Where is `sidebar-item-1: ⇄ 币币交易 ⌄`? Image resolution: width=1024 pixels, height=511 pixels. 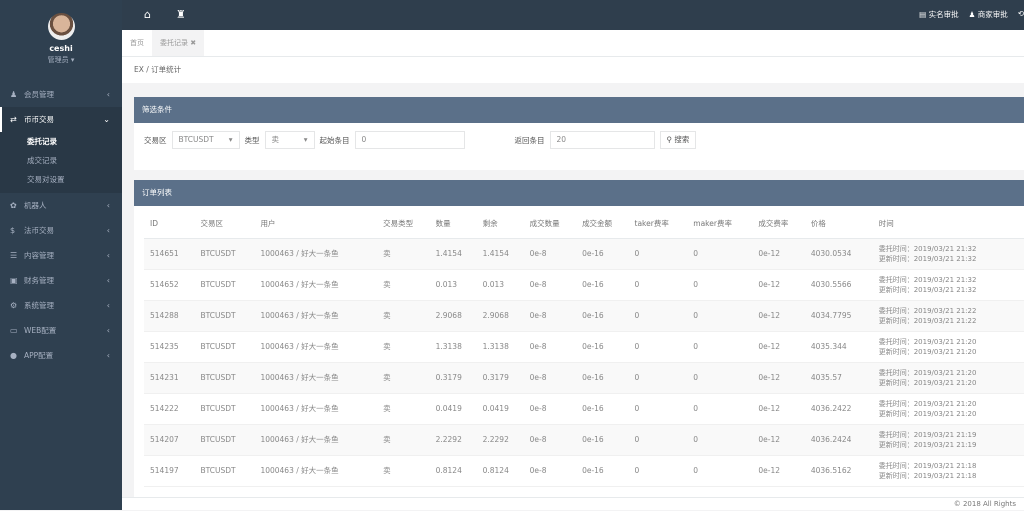 sidebar-item-1: ⇄ 币币交易 ⌄ is located at coordinates (61, 119).